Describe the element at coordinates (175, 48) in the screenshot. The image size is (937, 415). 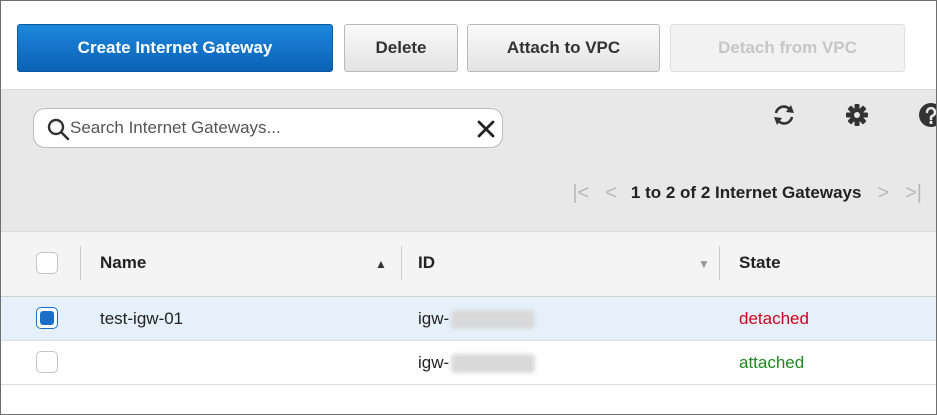
I see `create-internet-gateway-button: Create Internet Gateway` at that location.